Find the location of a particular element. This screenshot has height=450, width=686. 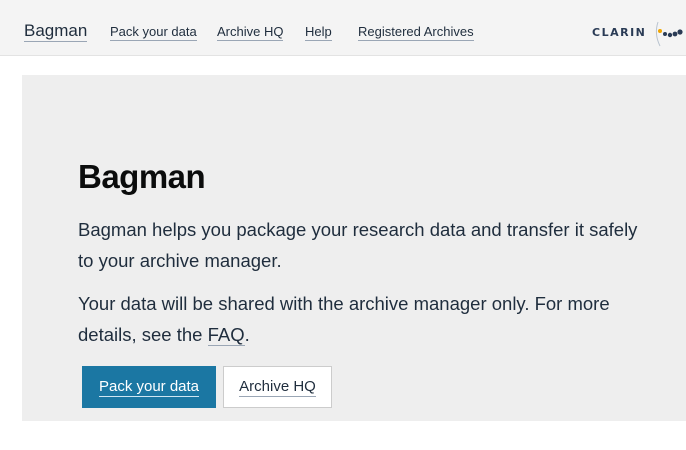

nav-help: Help is located at coordinates (318, 32).